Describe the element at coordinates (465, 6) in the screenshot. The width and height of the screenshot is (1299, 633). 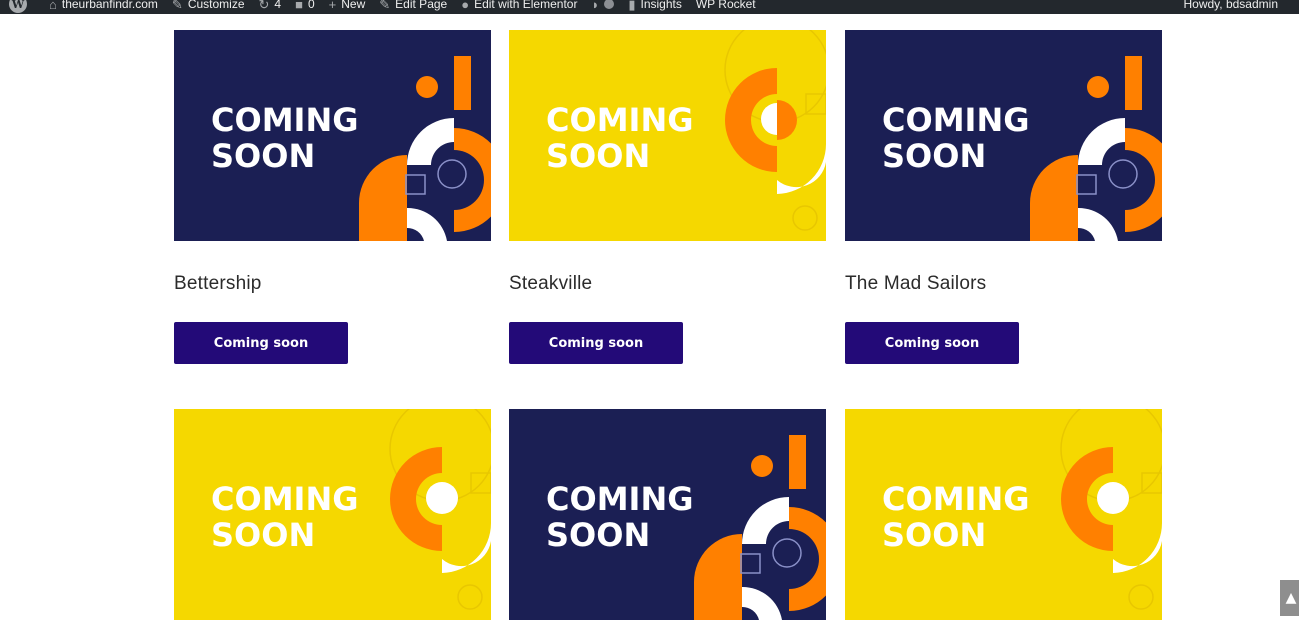
I see `elementor-icon: ●` at that location.